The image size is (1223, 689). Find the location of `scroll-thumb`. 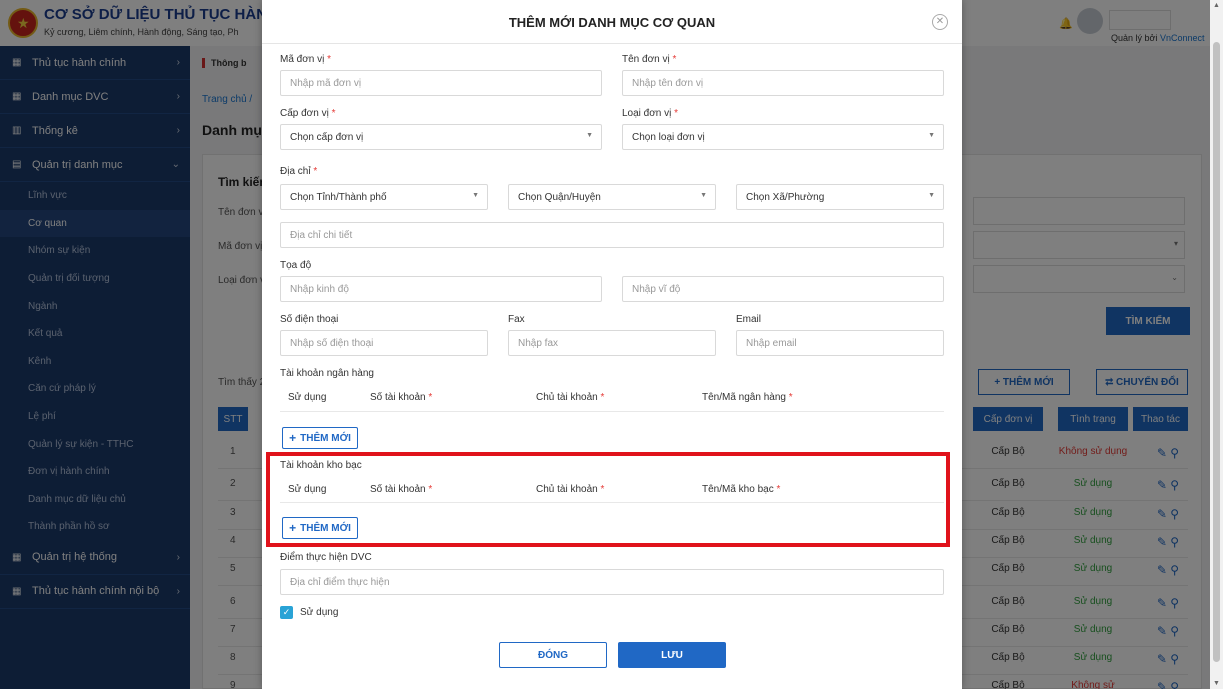

scroll-thumb is located at coordinates (1216, 352).